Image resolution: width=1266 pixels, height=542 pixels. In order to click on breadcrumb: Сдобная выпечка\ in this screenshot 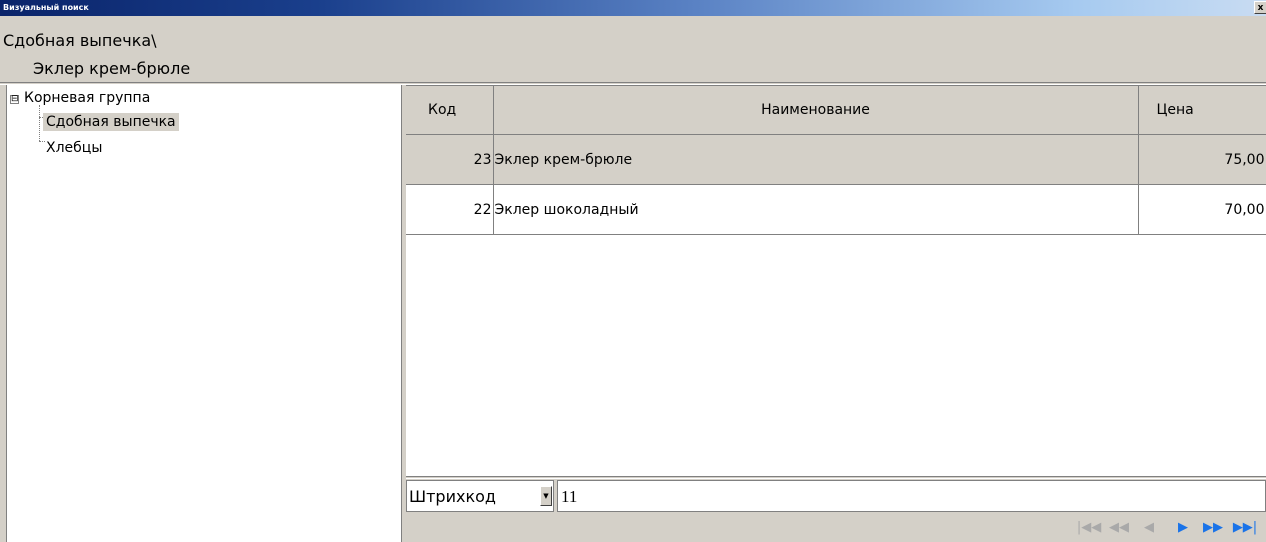, I will do `click(80, 40)`.